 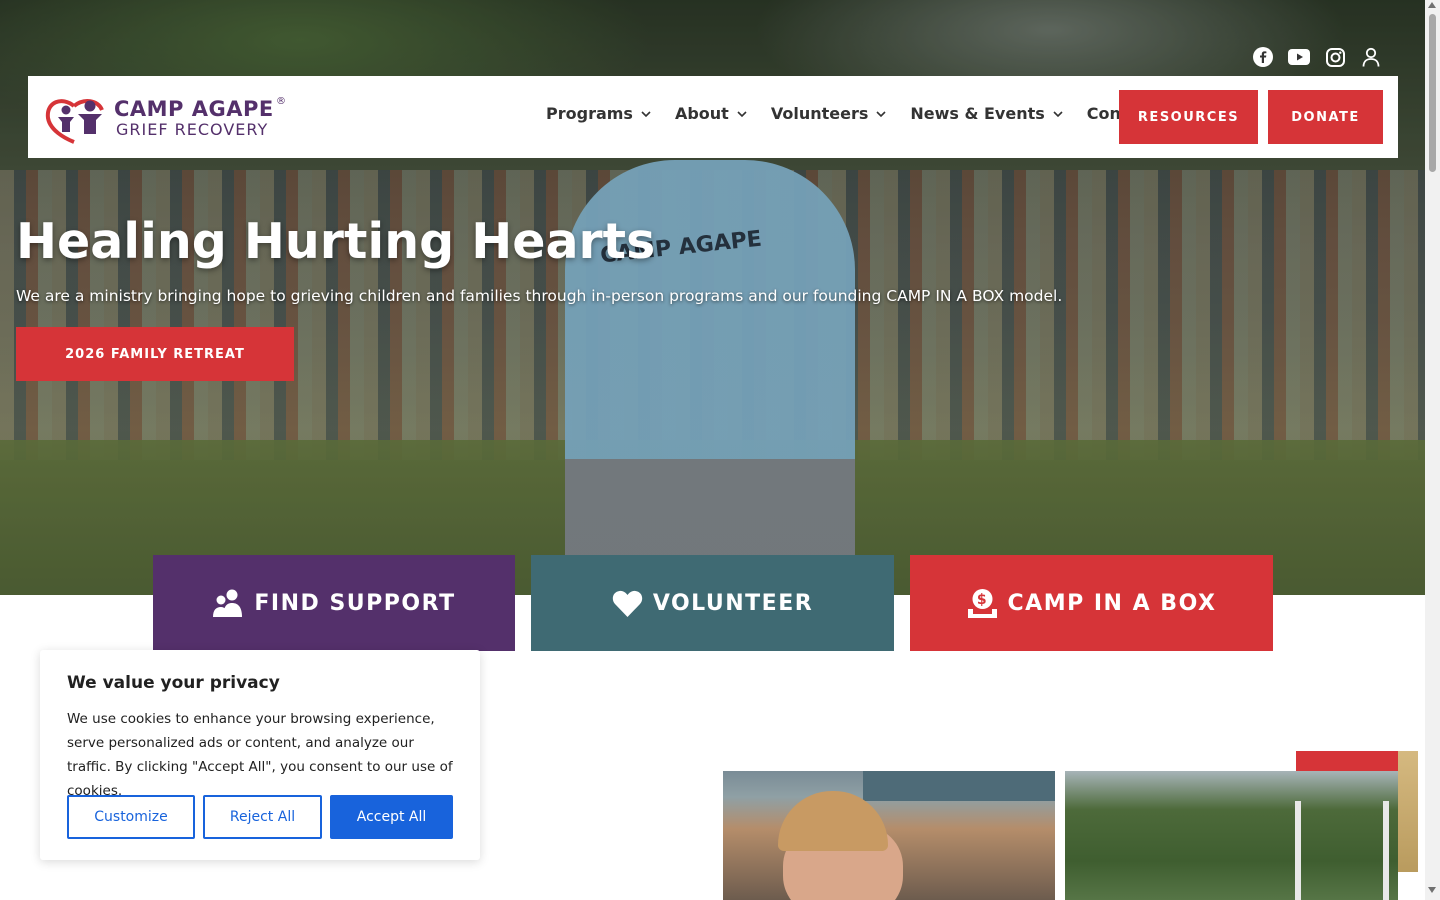 I want to click on nav-programs: Programs, so click(x=598, y=113).